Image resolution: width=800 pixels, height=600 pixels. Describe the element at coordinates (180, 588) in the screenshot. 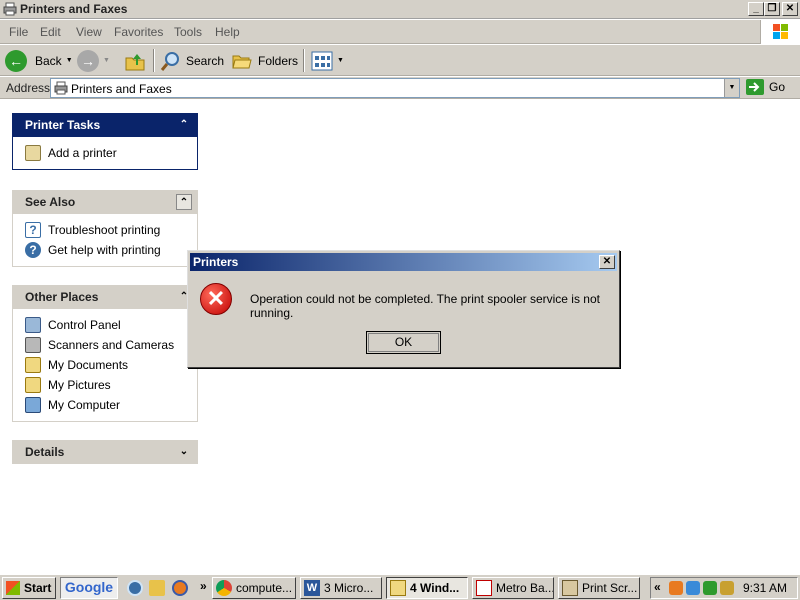

I see `quicklaunch-firefox-icon` at that location.